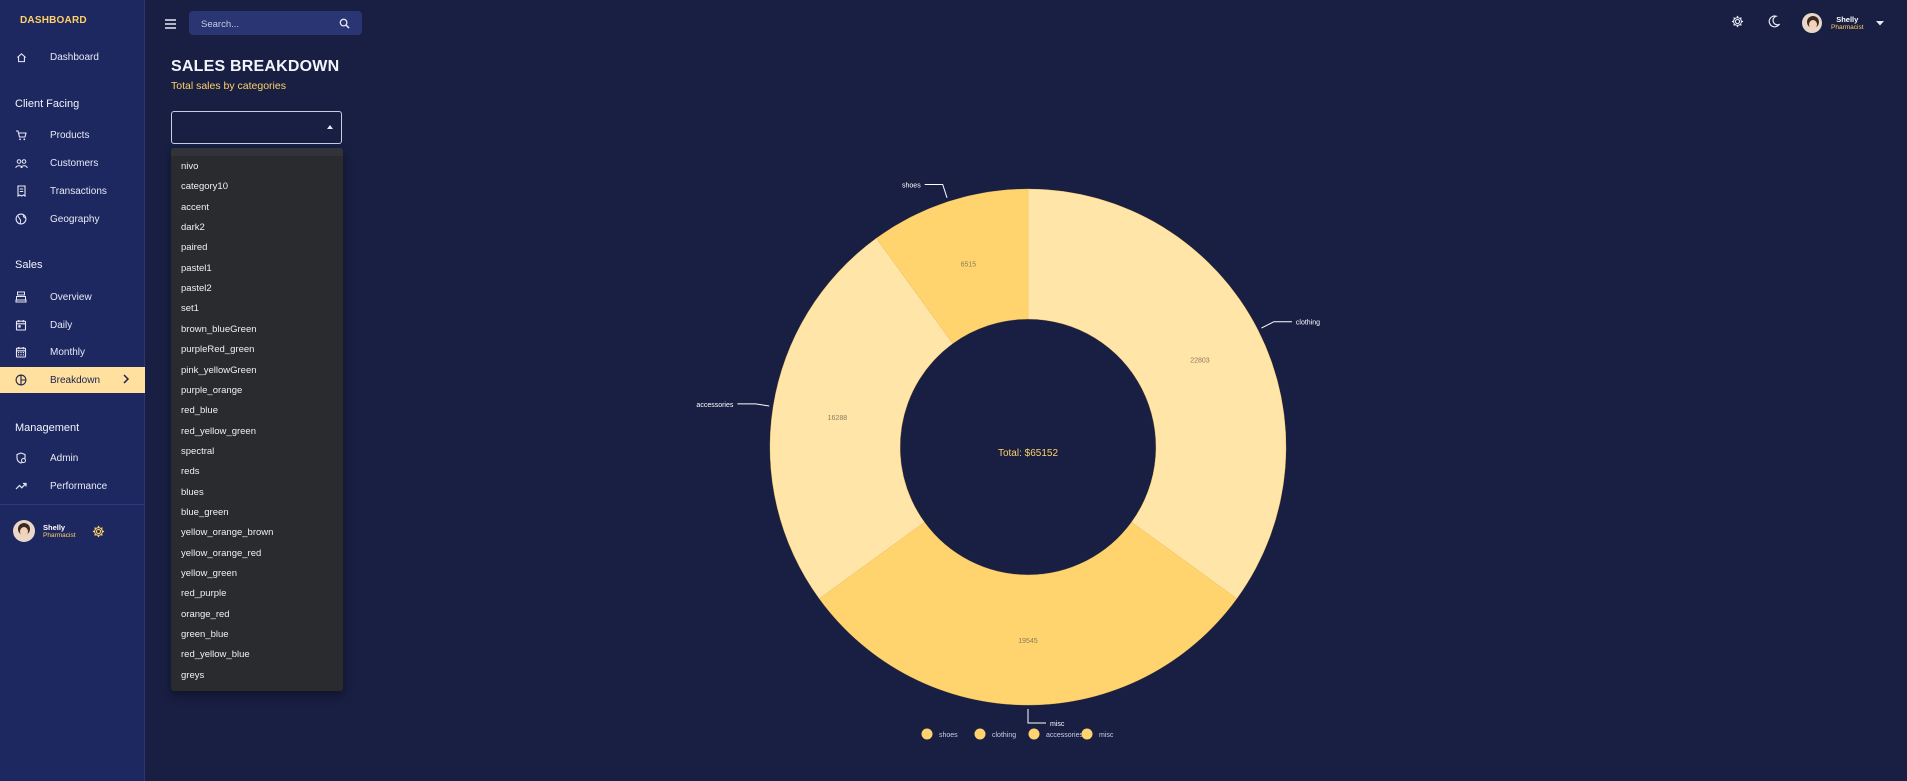 Image resolution: width=1907 pixels, height=781 pixels. I want to click on calendar-today-icon, so click(21, 325).